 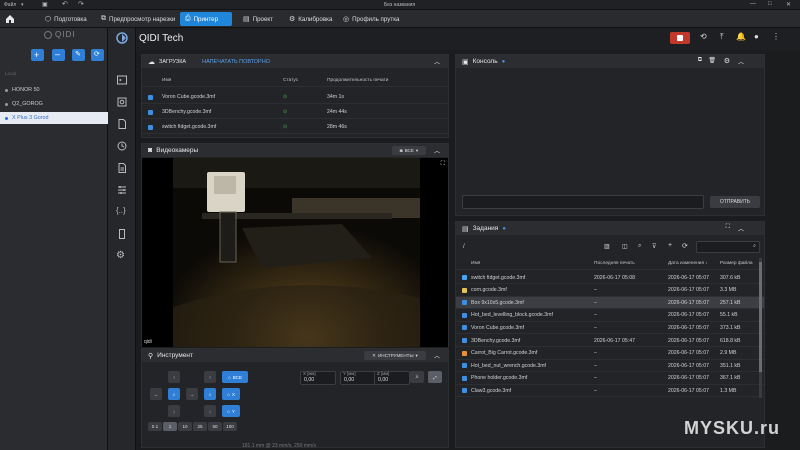 I want to click on y-position-field: Y [мм] 0,00, so click(x=358, y=378).